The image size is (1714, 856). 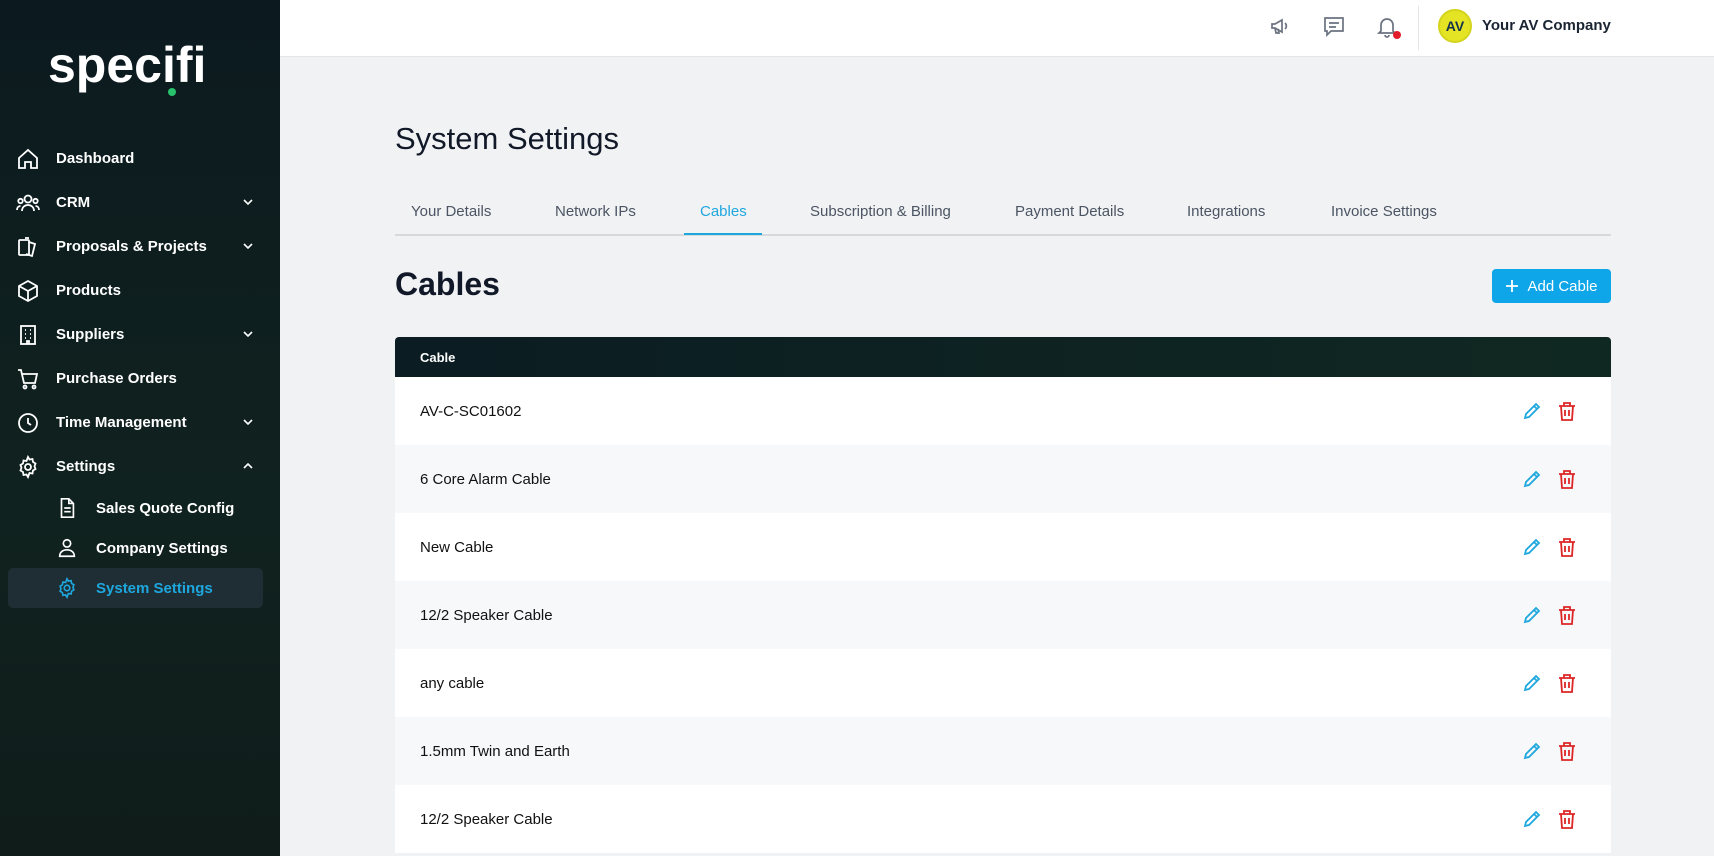 I want to click on plus-icon, so click(x=1512, y=286).